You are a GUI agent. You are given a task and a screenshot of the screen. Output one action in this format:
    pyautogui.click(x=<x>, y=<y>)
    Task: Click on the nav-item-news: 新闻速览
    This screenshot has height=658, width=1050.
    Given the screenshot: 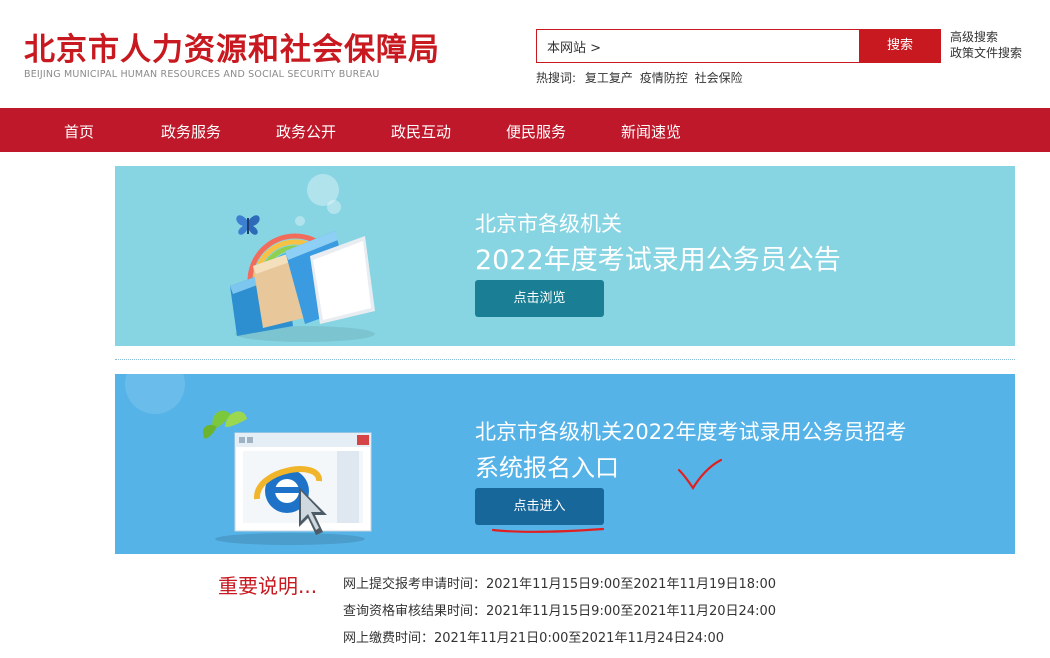 What is the action you would take?
    pyautogui.click(x=651, y=131)
    